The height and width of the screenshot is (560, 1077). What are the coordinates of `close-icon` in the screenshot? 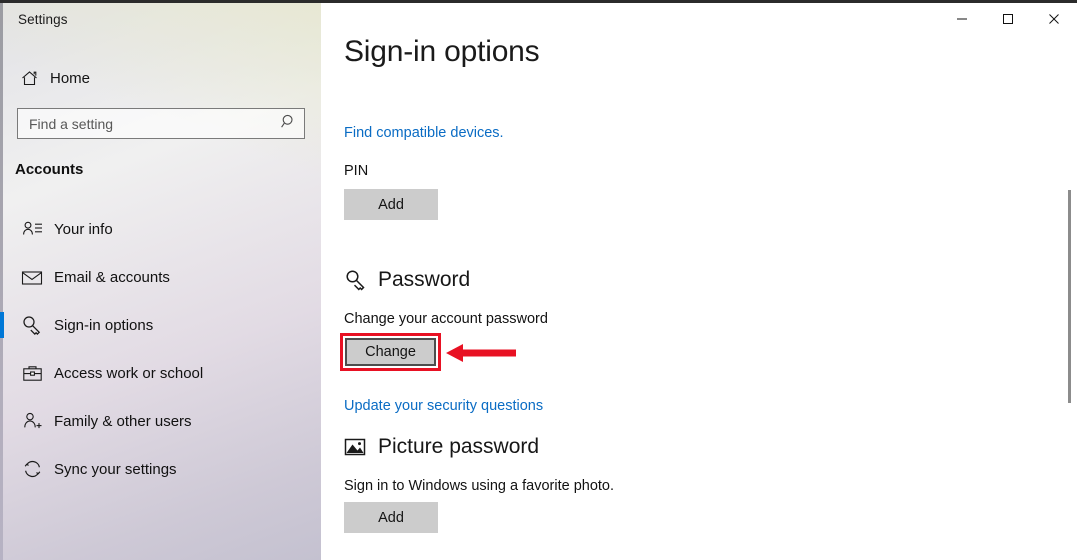 It's located at (1054, 19).